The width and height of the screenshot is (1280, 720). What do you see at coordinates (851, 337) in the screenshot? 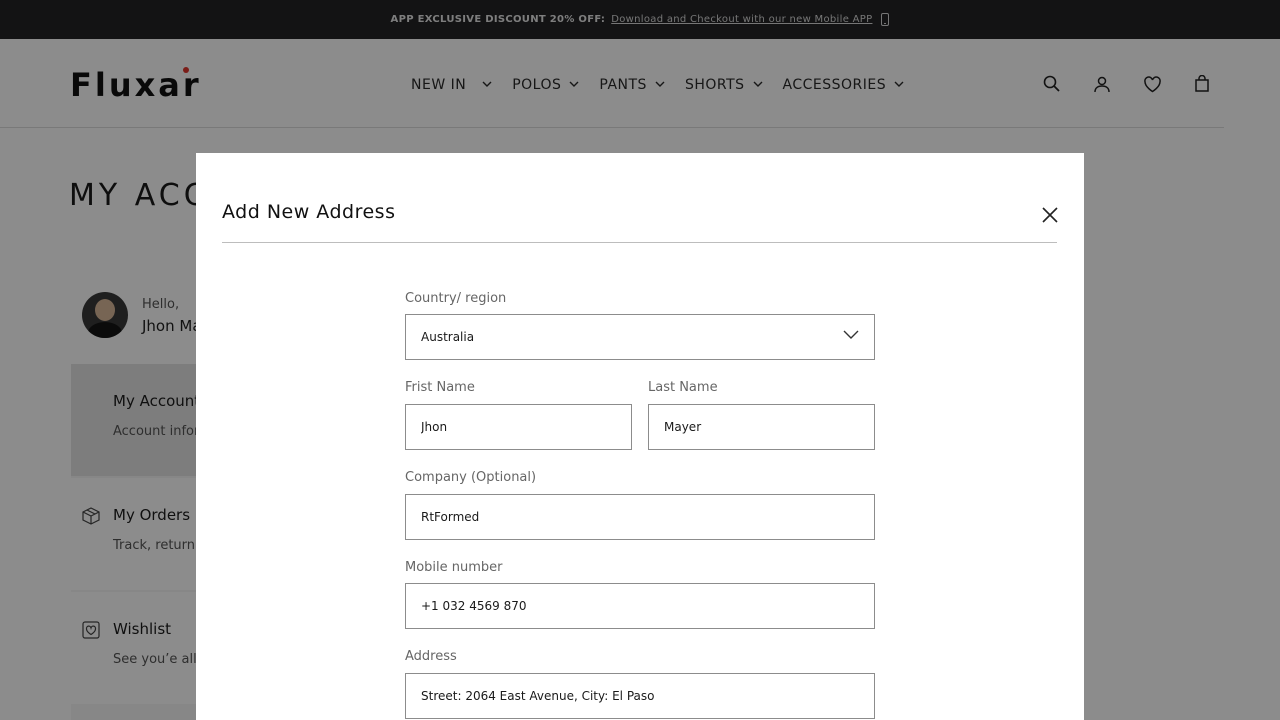
I see `chevron-down-icon` at bounding box center [851, 337].